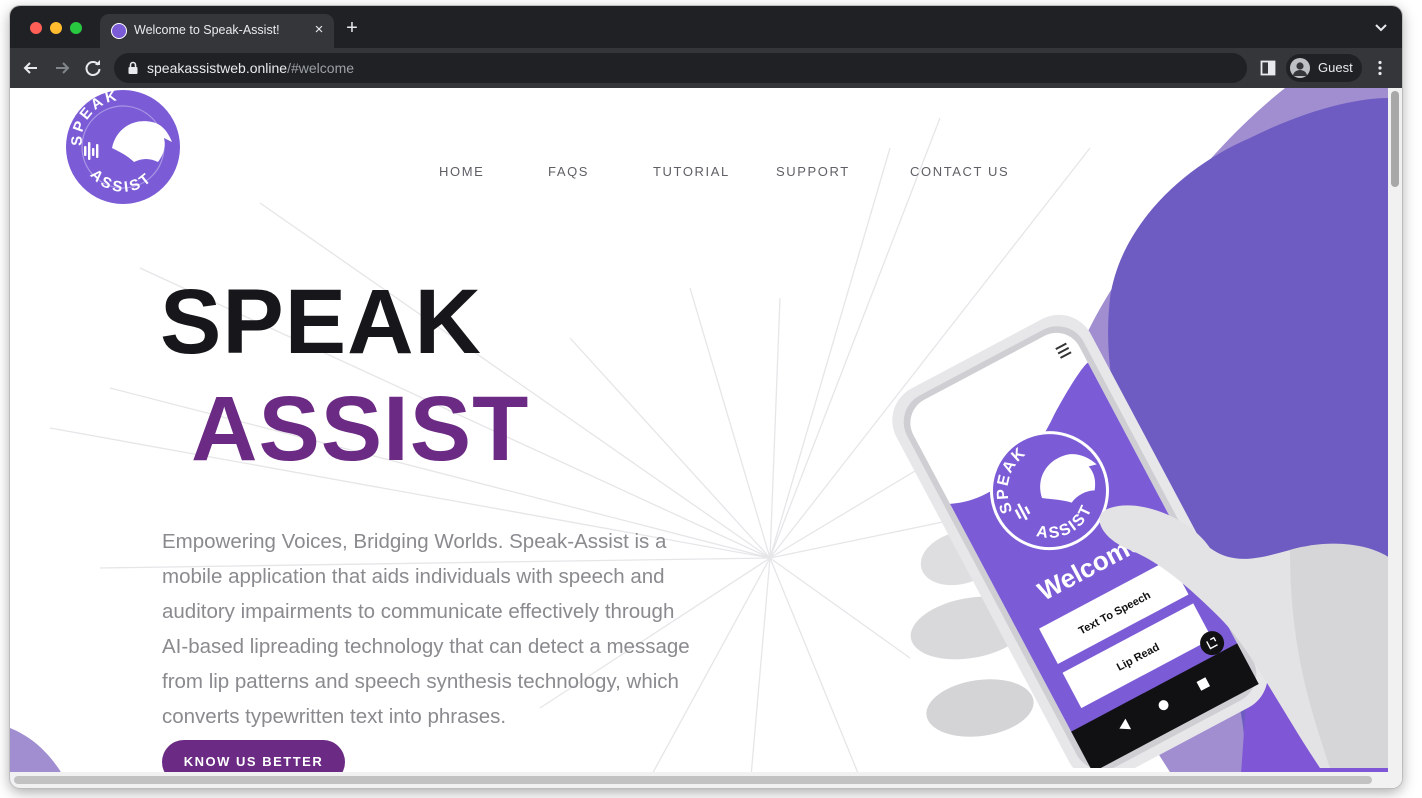  I want to click on address-bar: speakassistweb.online/#welcome, so click(680, 68).